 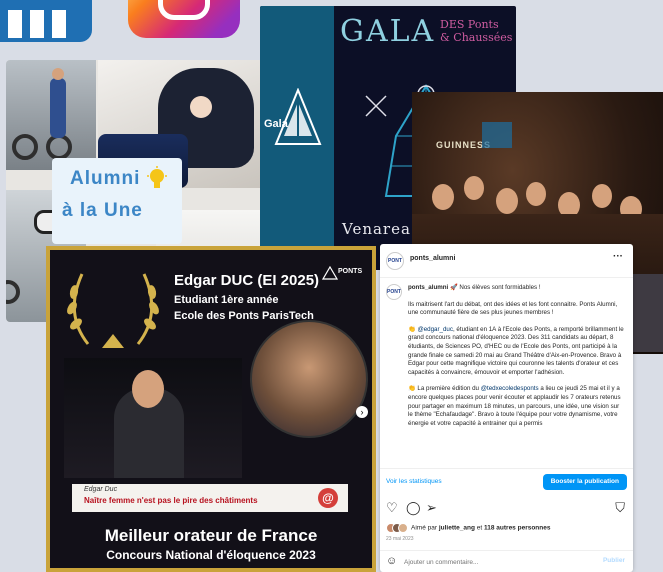 I want to click on boost-post-button: Booster la publication, so click(x=584, y=482).